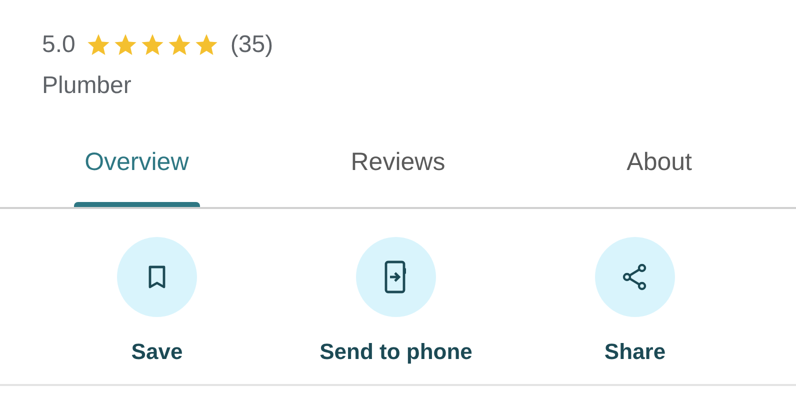 This screenshot has width=796, height=404. Describe the element at coordinates (396, 351) in the screenshot. I see `action-label: Send to phone` at that location.